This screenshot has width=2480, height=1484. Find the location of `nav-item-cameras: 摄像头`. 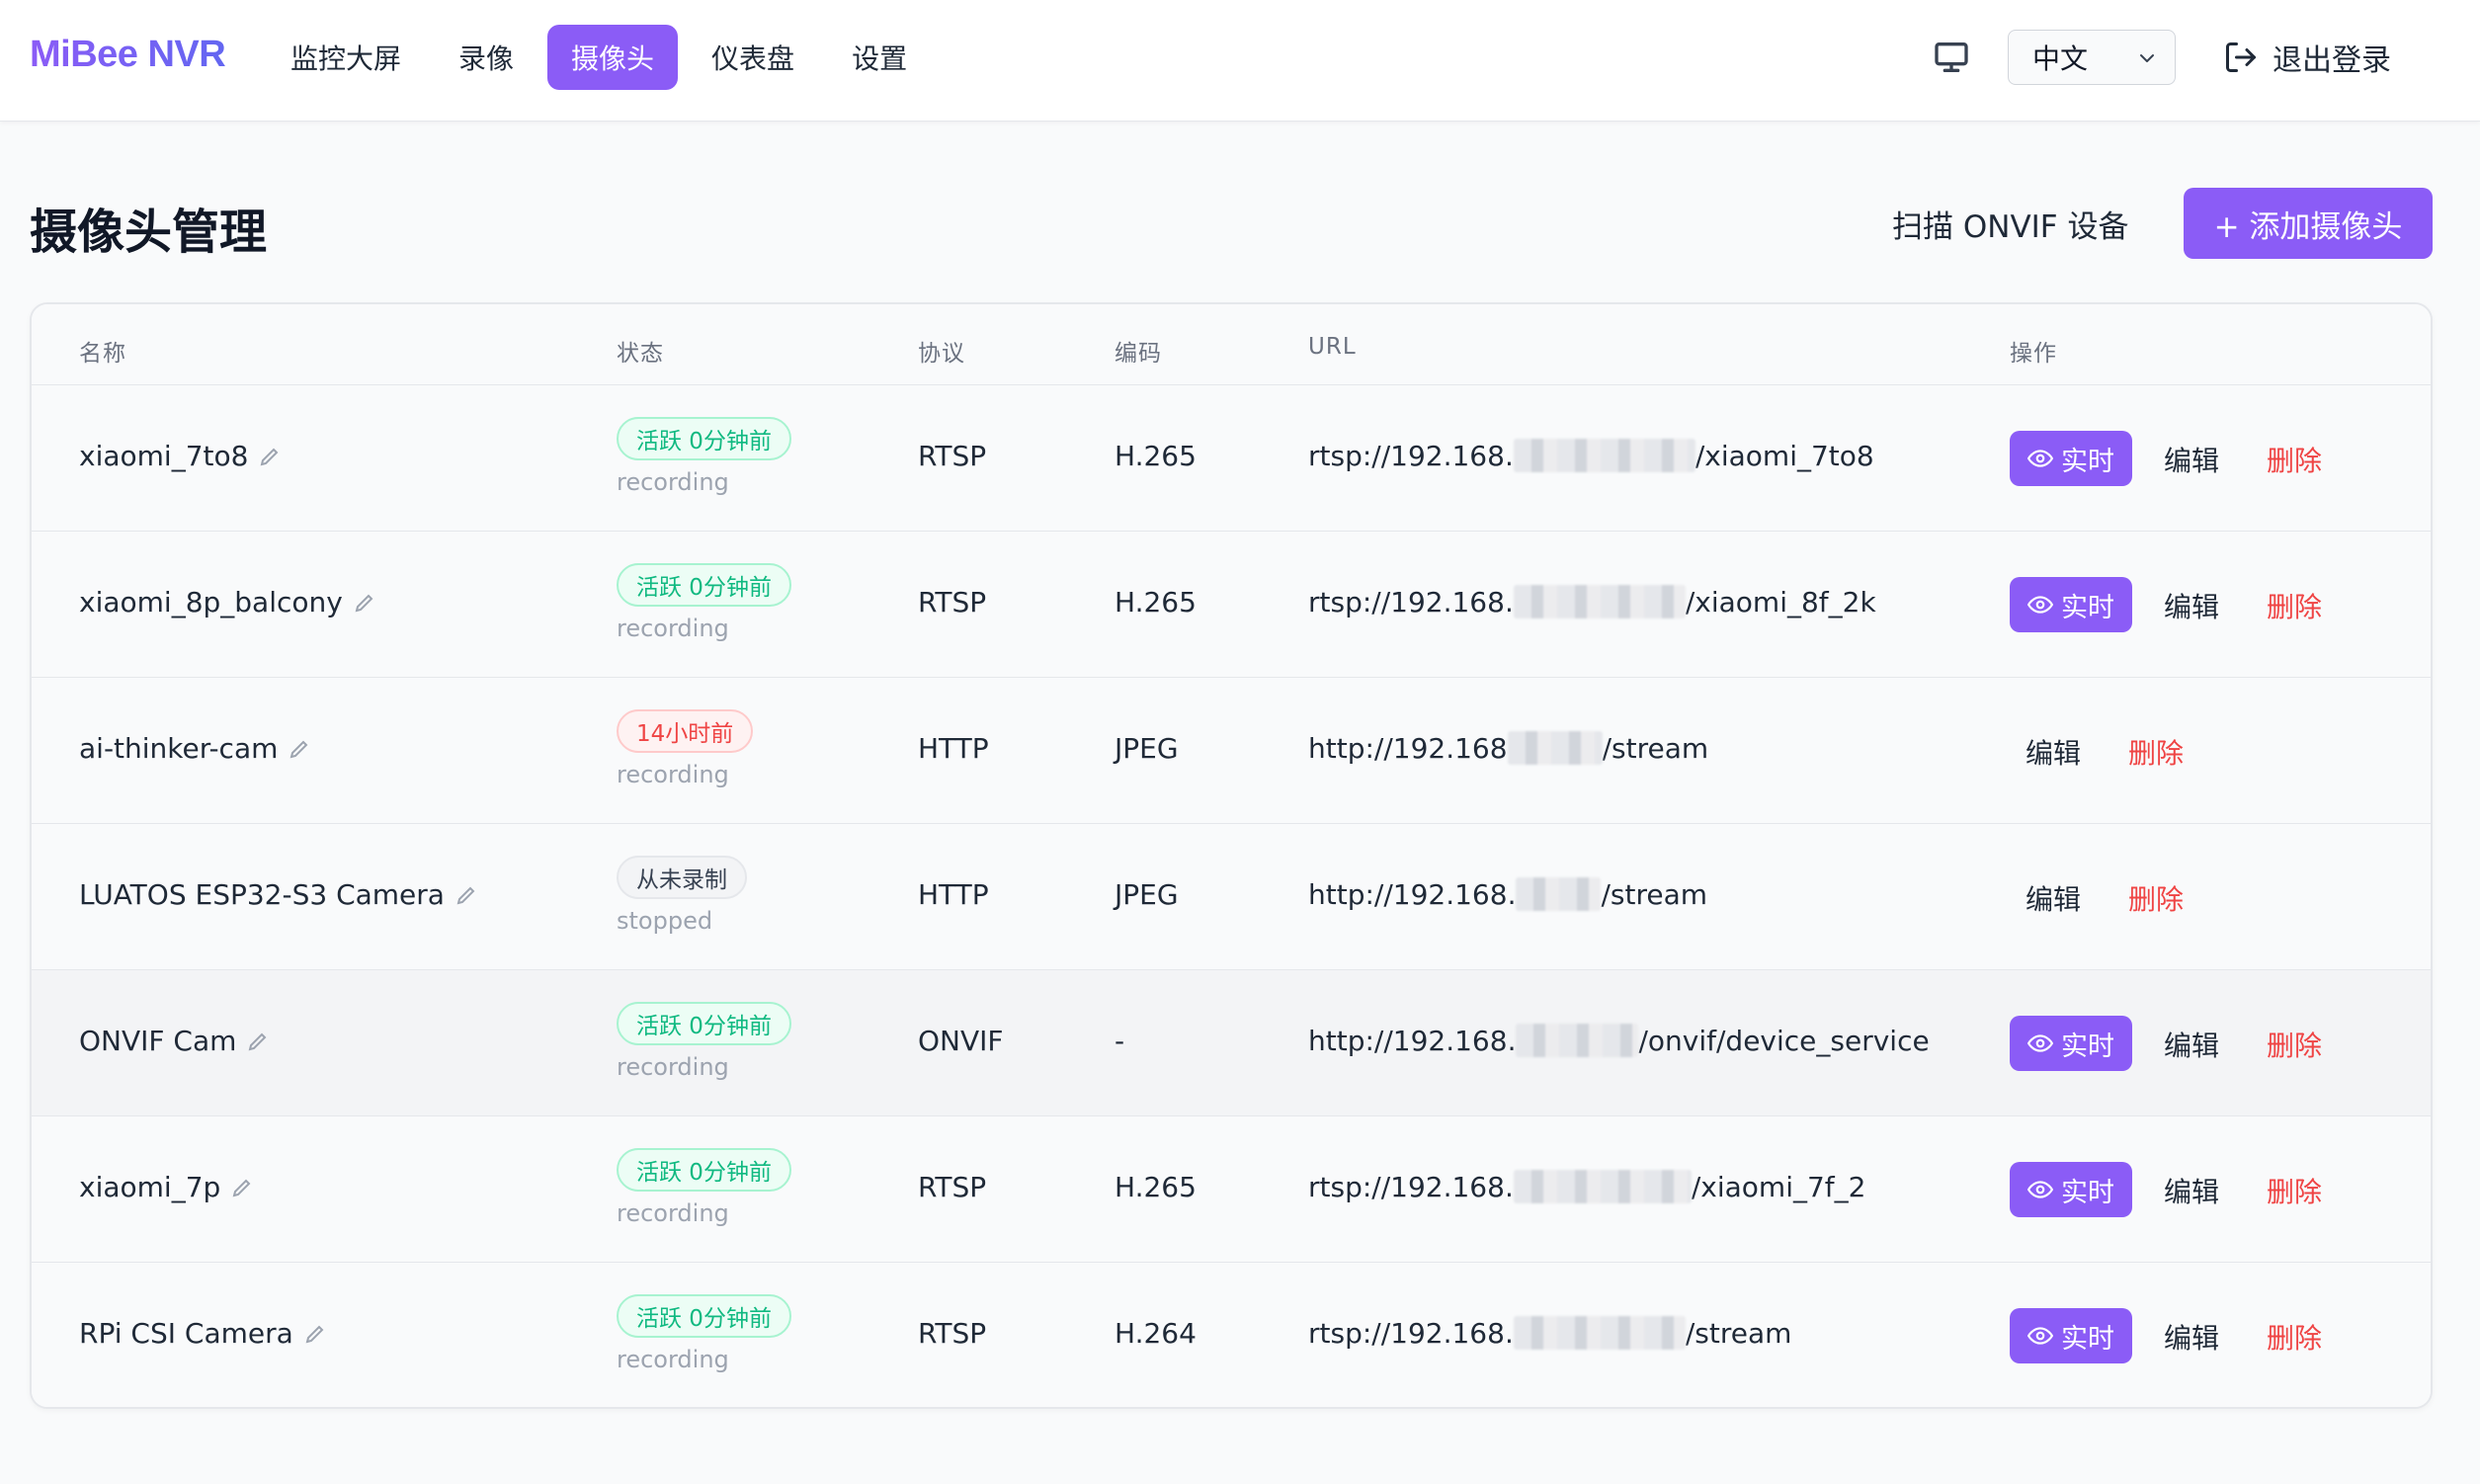

nav-item-cameras: 摄像头 is located at coordinates (613, 57).